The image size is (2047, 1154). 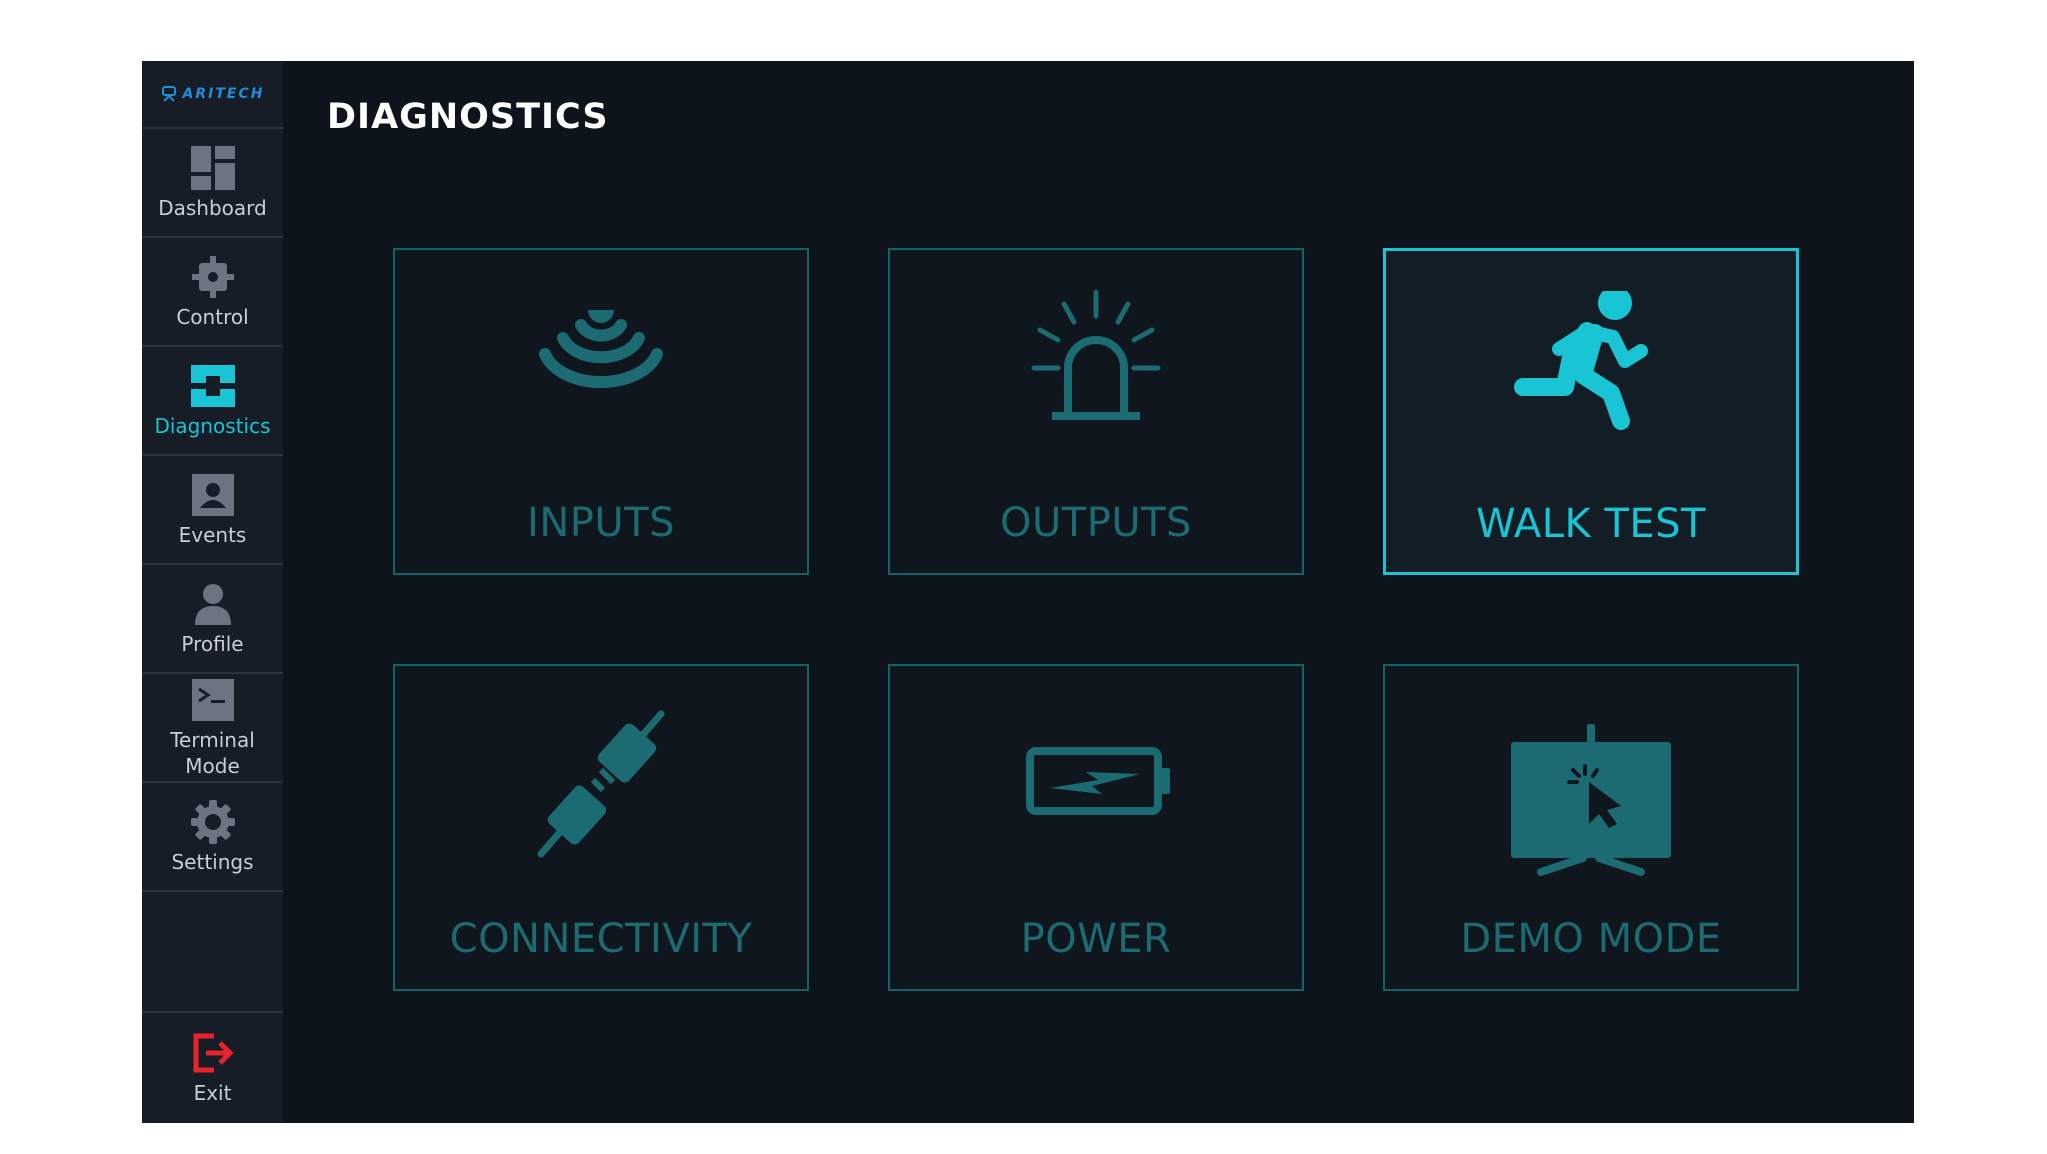 I want to click on walk-test-tile: WALK TEST, so click(x=1591, y=411).